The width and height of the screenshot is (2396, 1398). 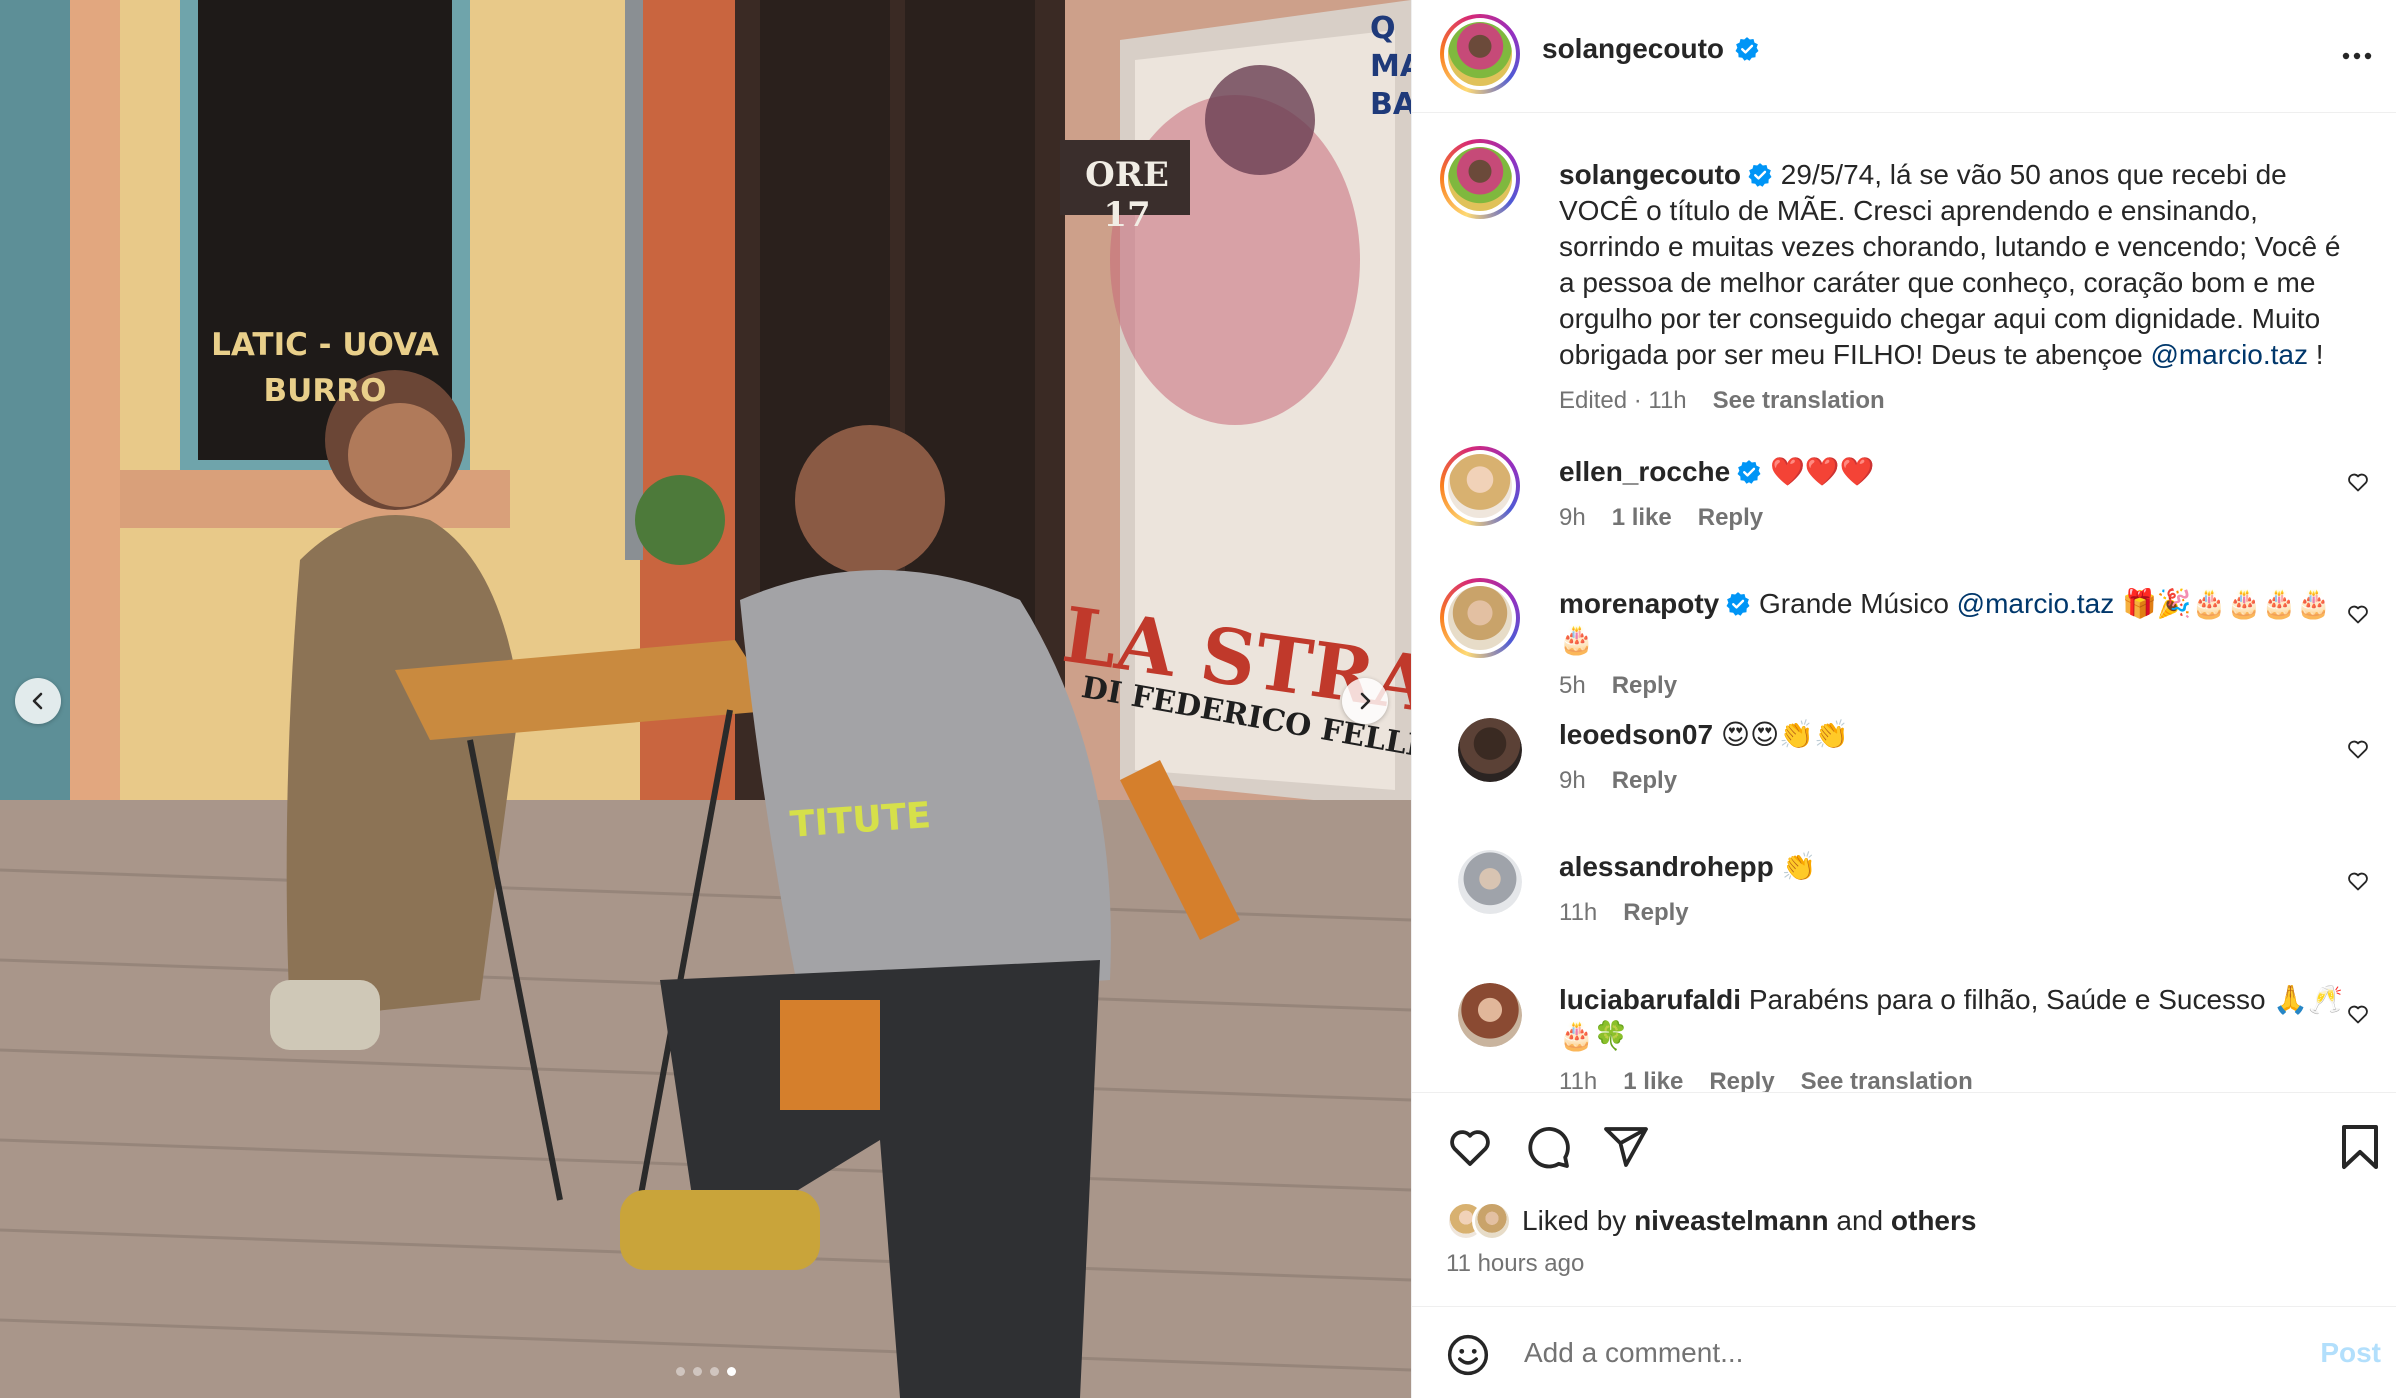 What do you see at coordinates (1731, 1221) in the screenshot?
I see `liked-by-username: niveastelmann` at bounding box center [1731, 1221].